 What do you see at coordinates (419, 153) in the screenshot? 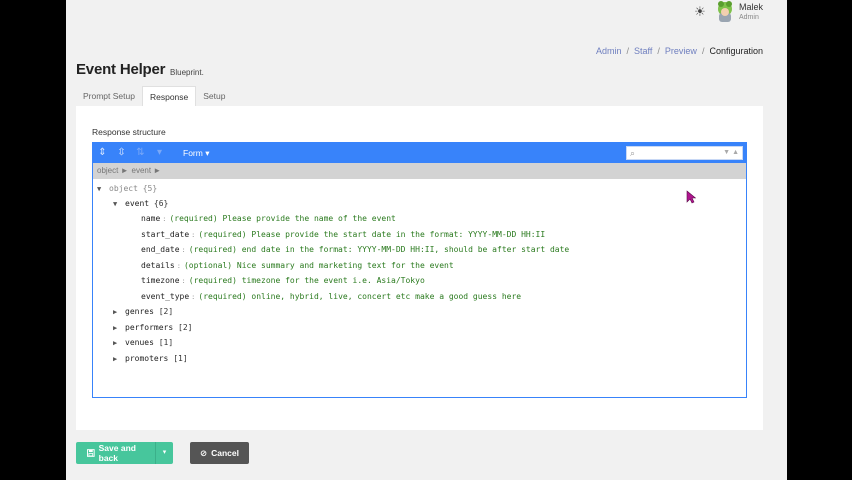
I see `editor-menu-bar: ⇕ ⇳ ⇅ ▾ Form ▾ ⌕ ▼ ▲` at bounding box center [419, 153].